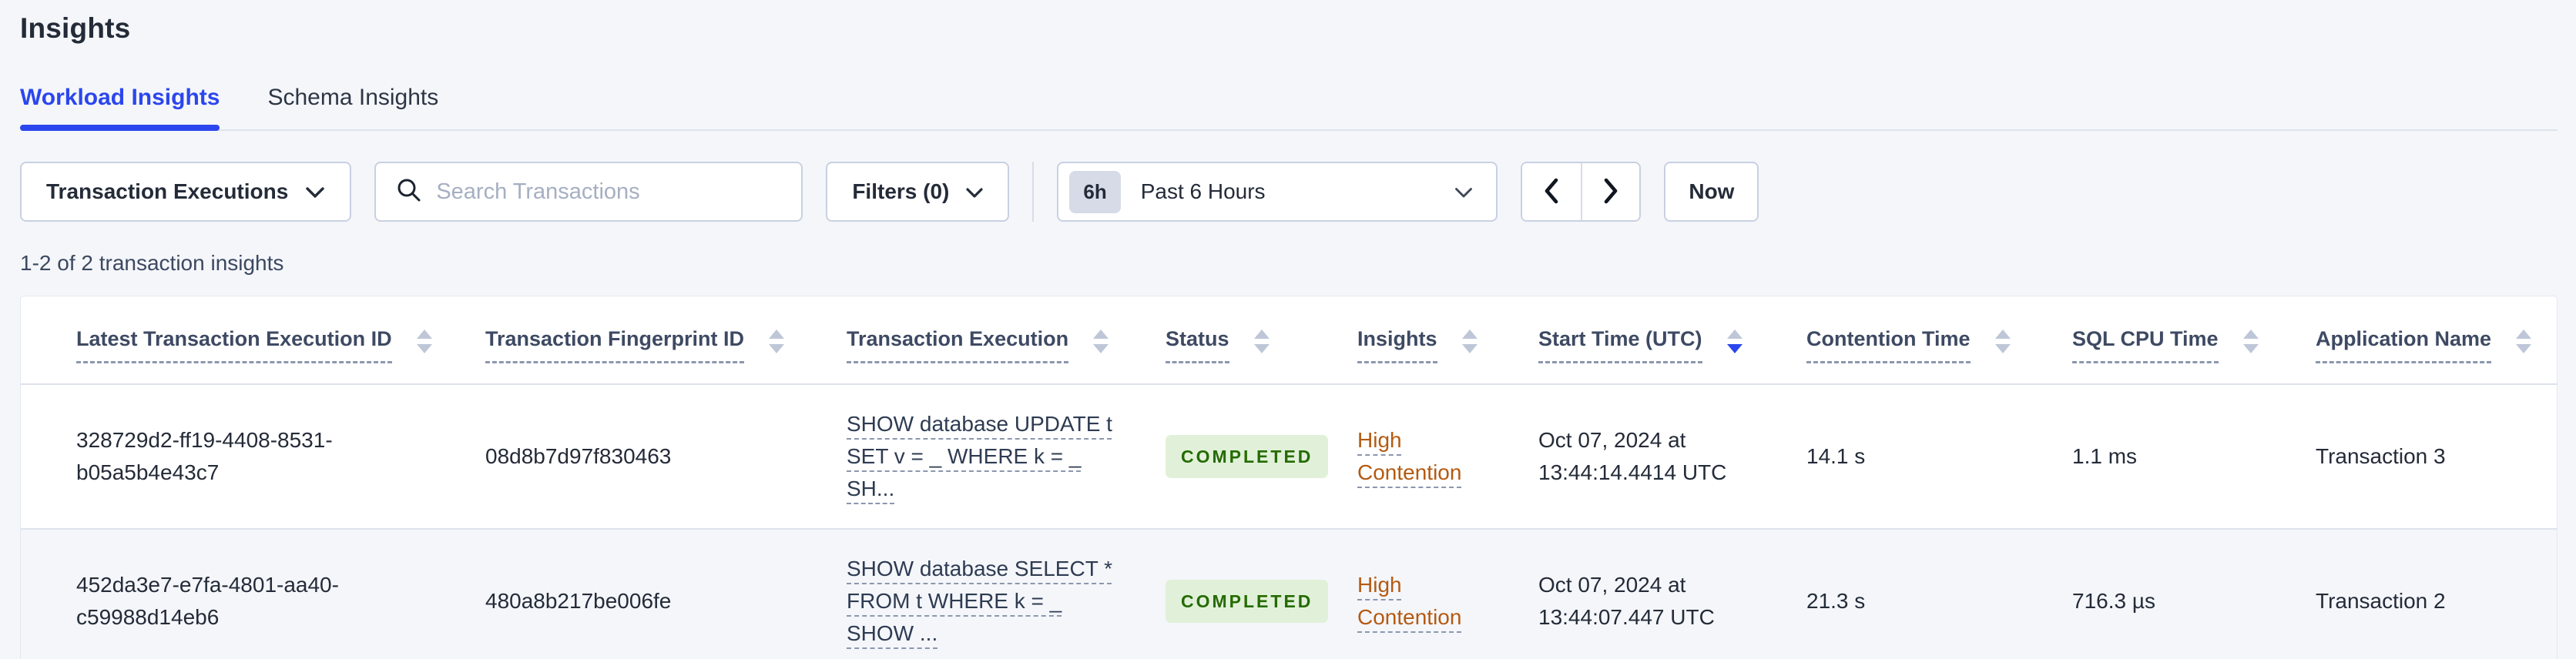 Image resolution: width=2576 pixels, height=659 pixels. What do you see at coordinates (409, 192) in the screenshot?
I see `search-icon` at bounding box center [409, 192].